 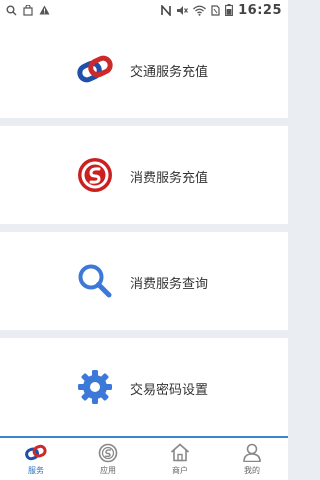 I want to click on service-label: 交易密码设置, so click(x=169, y=390).